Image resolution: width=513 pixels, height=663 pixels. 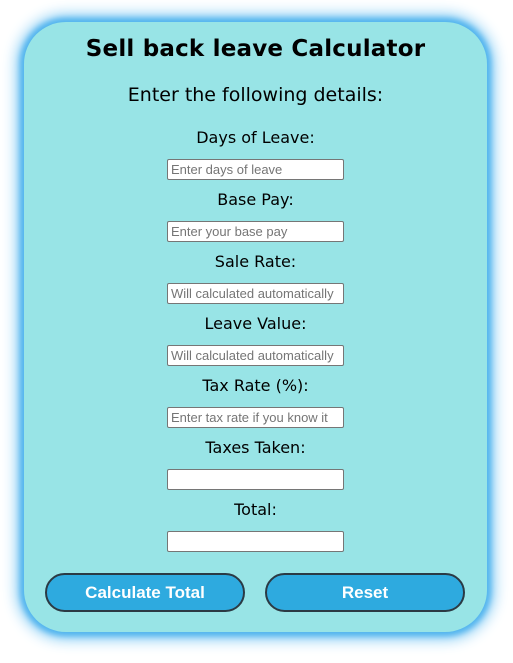 I want to click on base-pay-input, so click(x=255, y=231).